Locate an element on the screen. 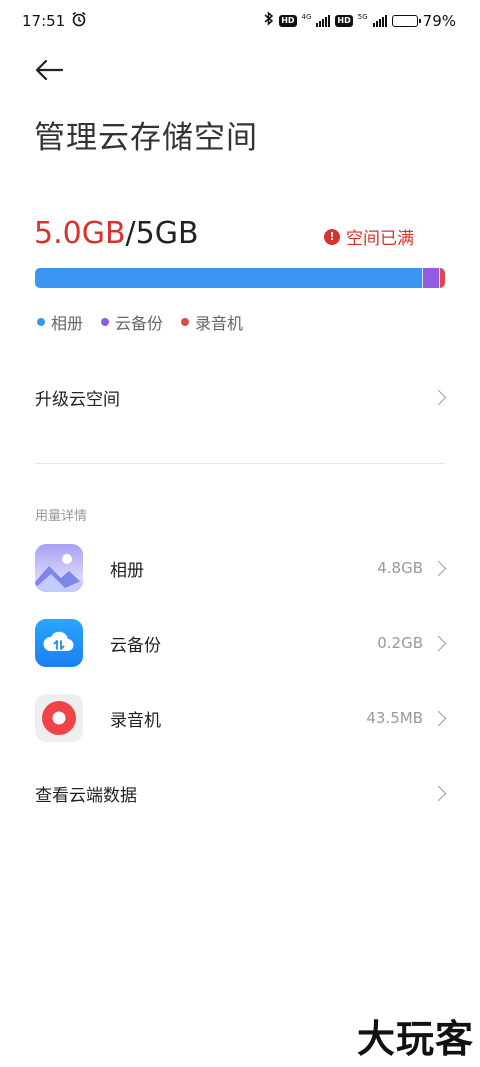  used-storage: 5.0GB is located at coordinates (80, 233).